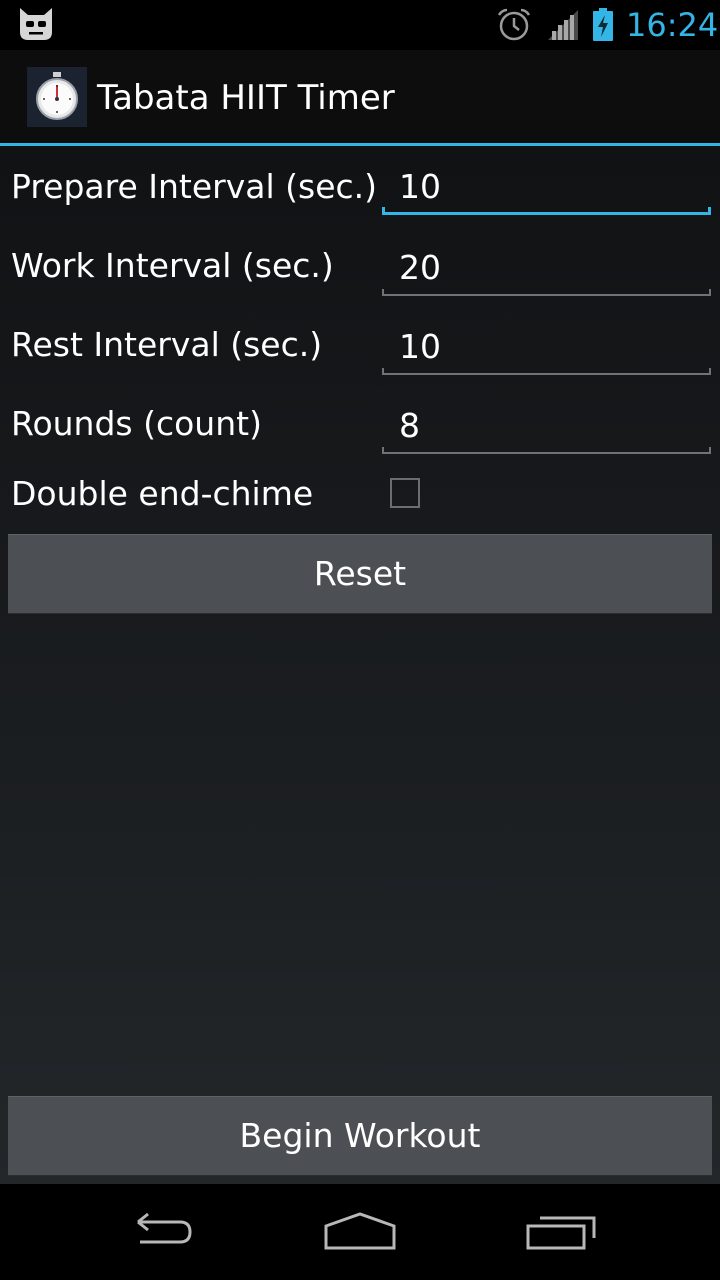 The width and height of the screenshot is (720, 1280). I want to click on clock-time: 16:24, so click(672, 25).